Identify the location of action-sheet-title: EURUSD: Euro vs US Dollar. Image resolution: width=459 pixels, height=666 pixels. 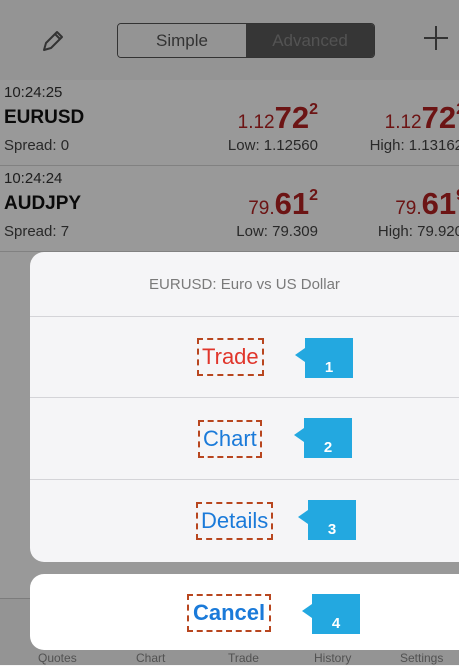
(244, 284).